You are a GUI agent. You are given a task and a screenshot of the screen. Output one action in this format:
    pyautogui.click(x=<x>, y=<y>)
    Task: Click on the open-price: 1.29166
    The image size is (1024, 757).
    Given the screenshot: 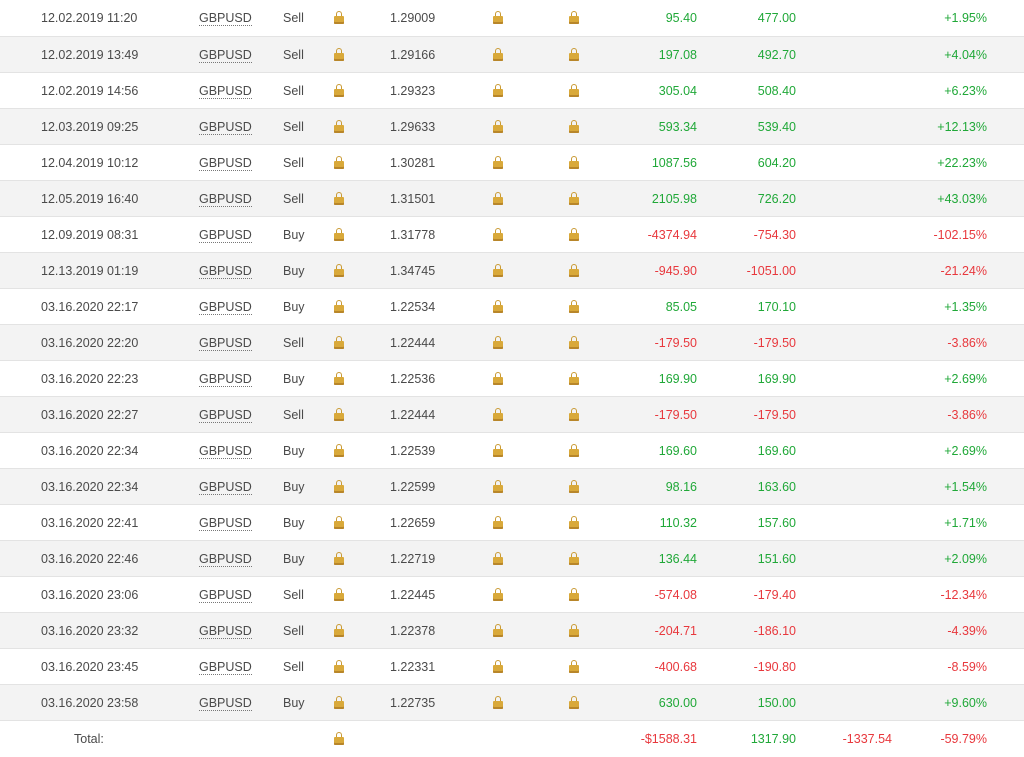 What is the action you would take?
    pyautogui.click(x=413, y=55)
    